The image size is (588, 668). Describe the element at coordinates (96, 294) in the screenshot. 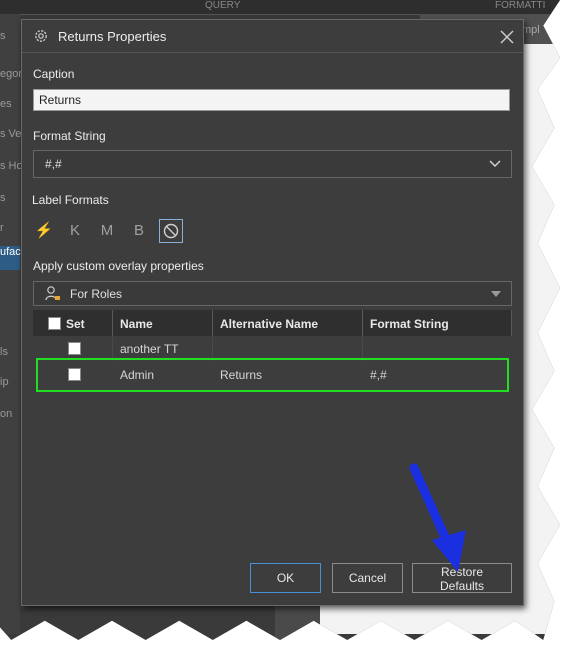

I see `roles-select-value: For Roles` at that location.